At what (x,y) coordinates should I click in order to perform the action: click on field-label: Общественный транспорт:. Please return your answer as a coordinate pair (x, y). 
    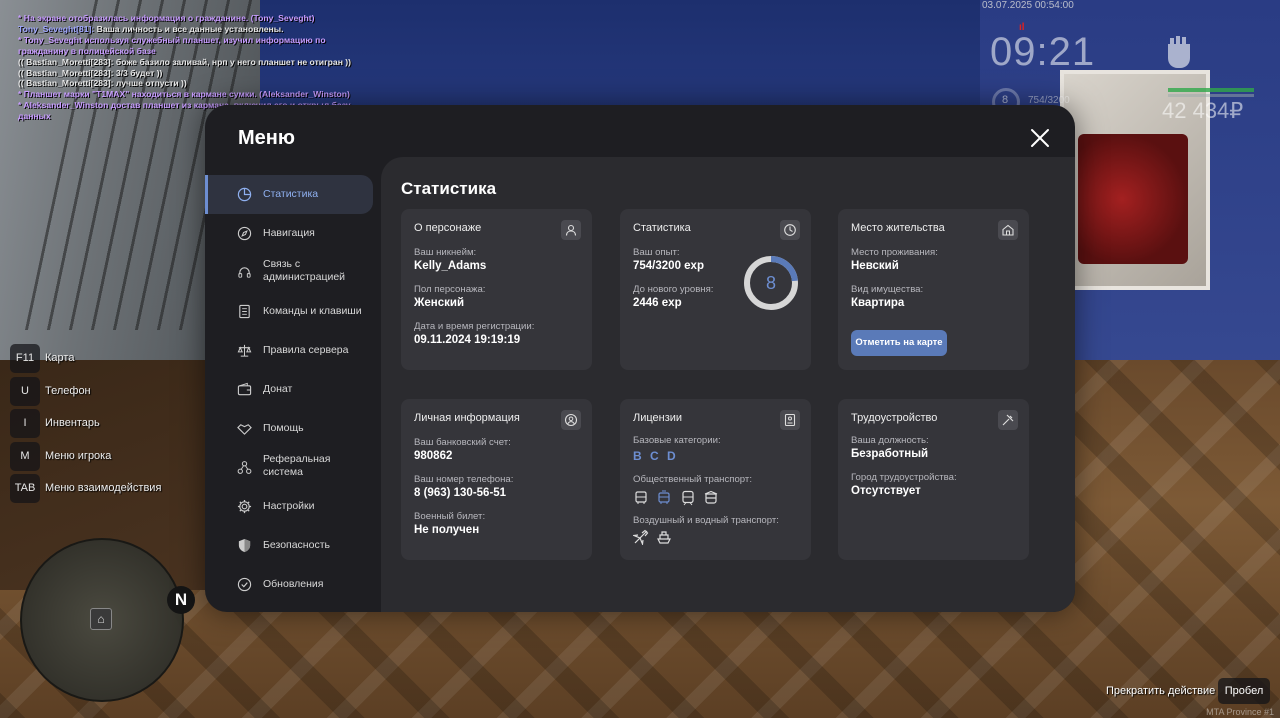
    Looking at the image, I should click on (692, 479).